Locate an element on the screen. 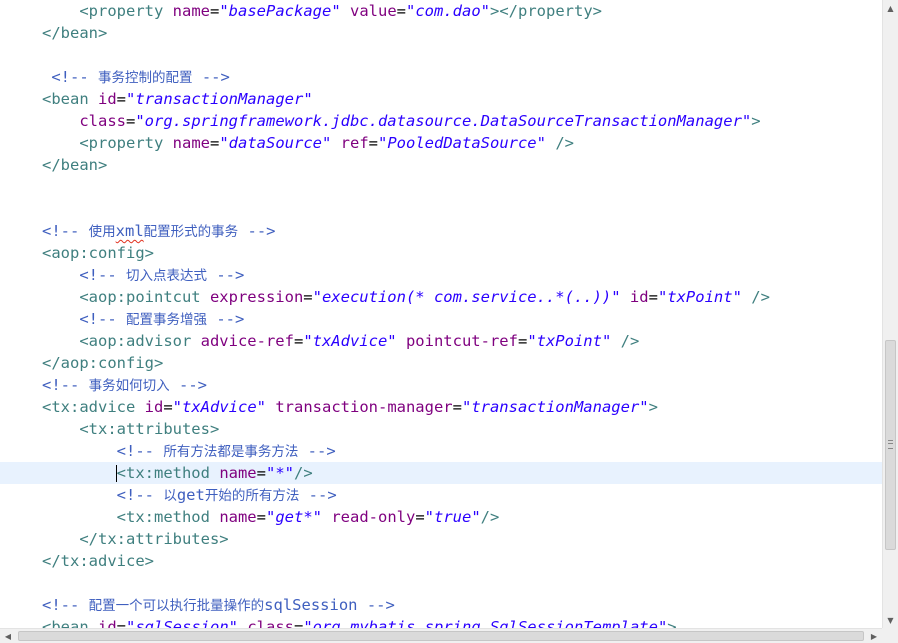  code-line: </tx:advice> is located at coordinates (441, 561).